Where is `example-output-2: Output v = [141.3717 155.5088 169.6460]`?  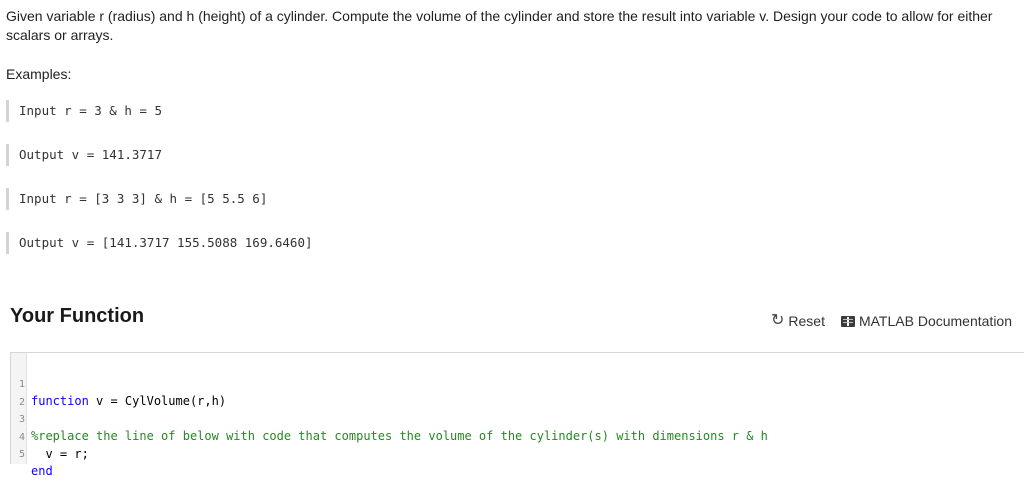 example-output-2: Output v = [141.3717 155.5088 169.6460] is located at coordinates (159, 243).